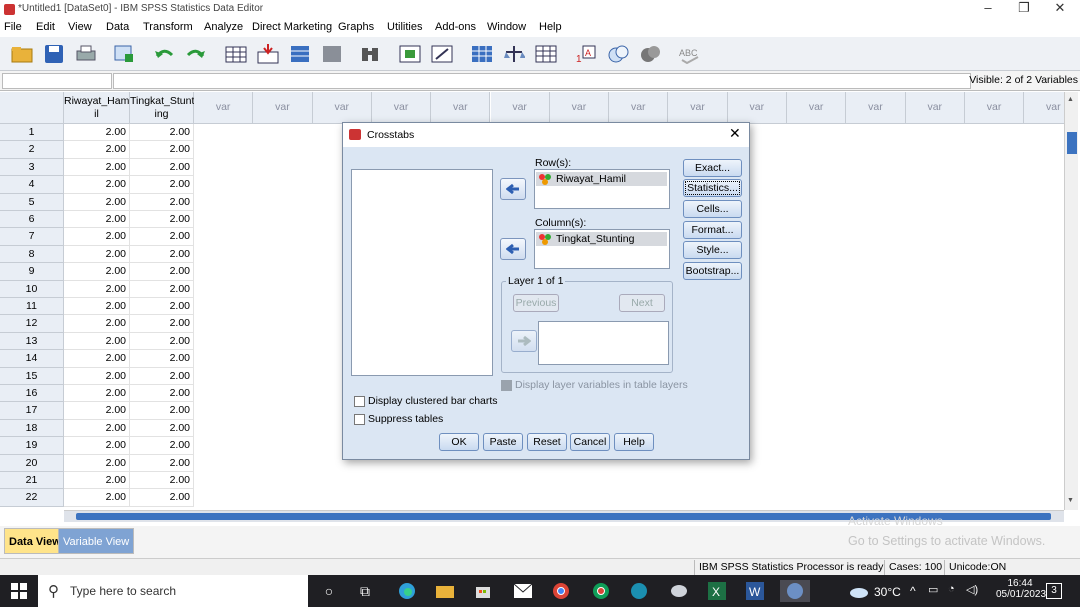  Describe the element at coordinates (690, 54) in the screenshot. I see `spell-check-icon: ABC` at that location.